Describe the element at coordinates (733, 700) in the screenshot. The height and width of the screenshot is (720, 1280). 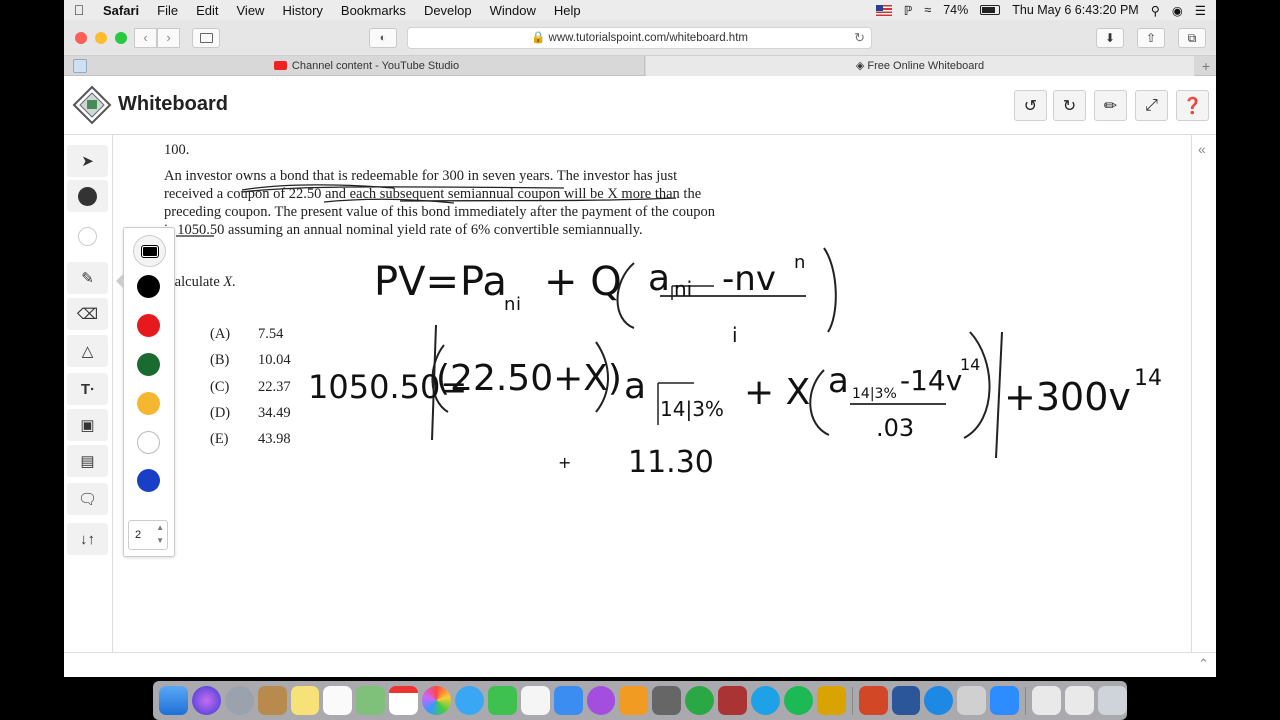
I see `dictionary-icon` at that location.